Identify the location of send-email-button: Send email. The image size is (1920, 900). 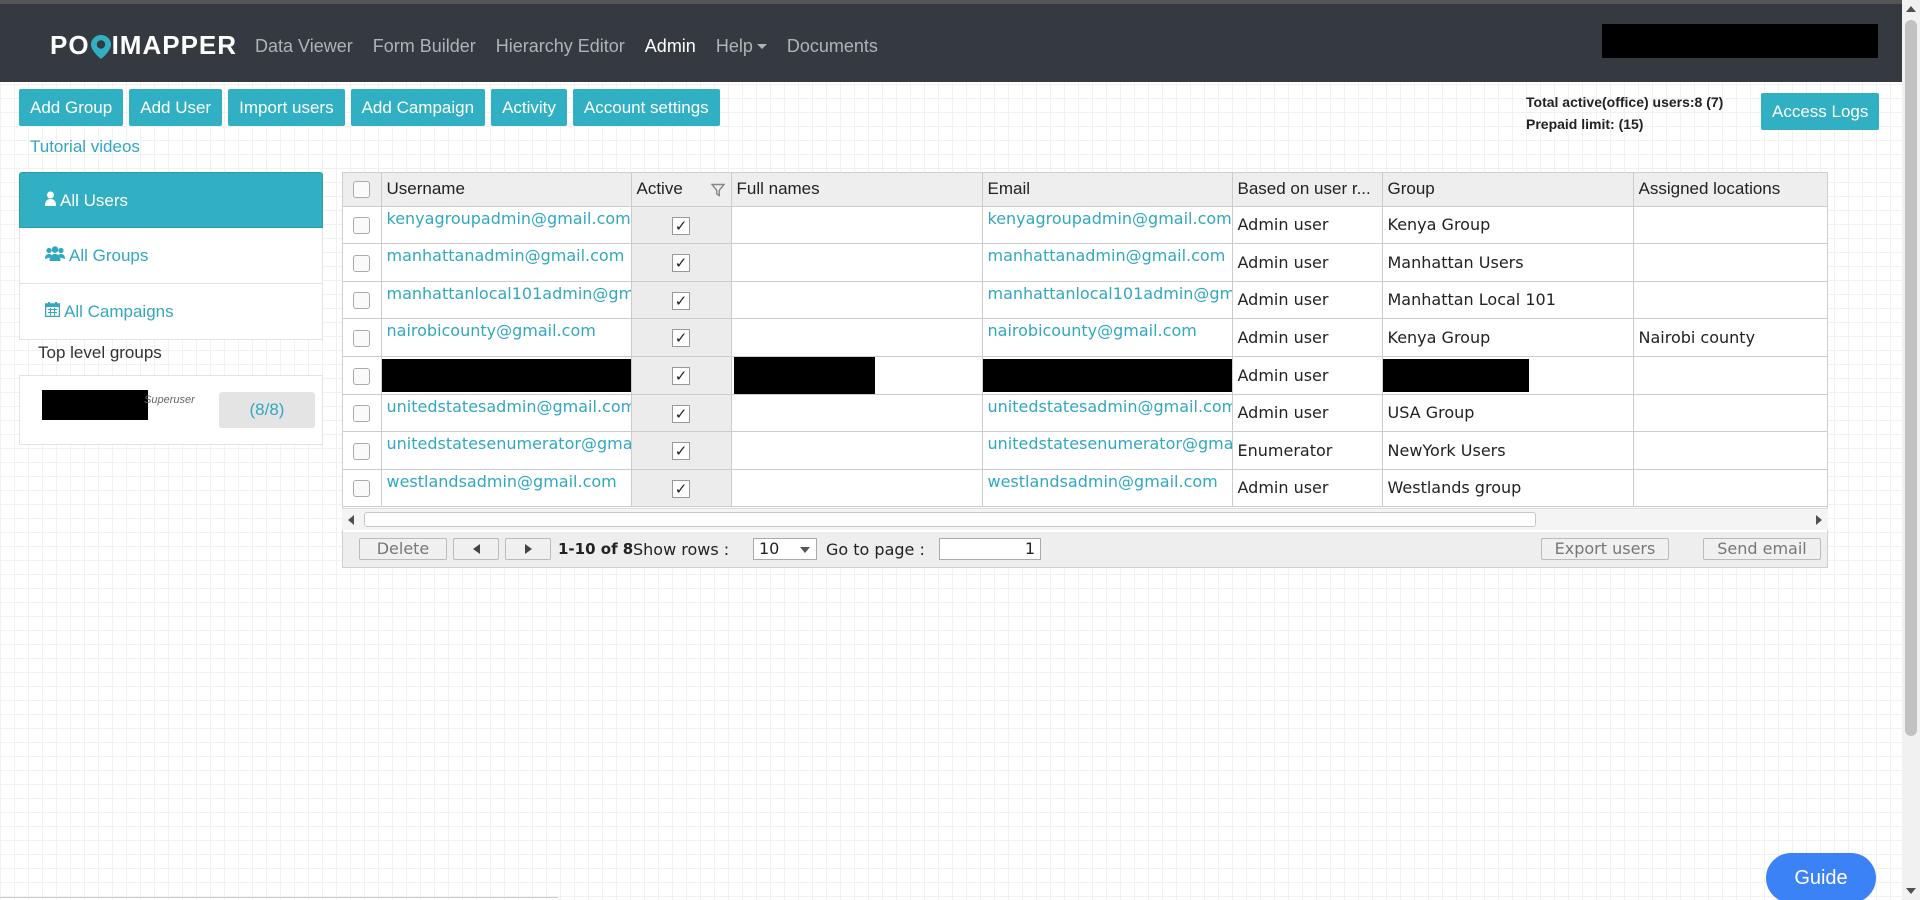
(1762, 549).